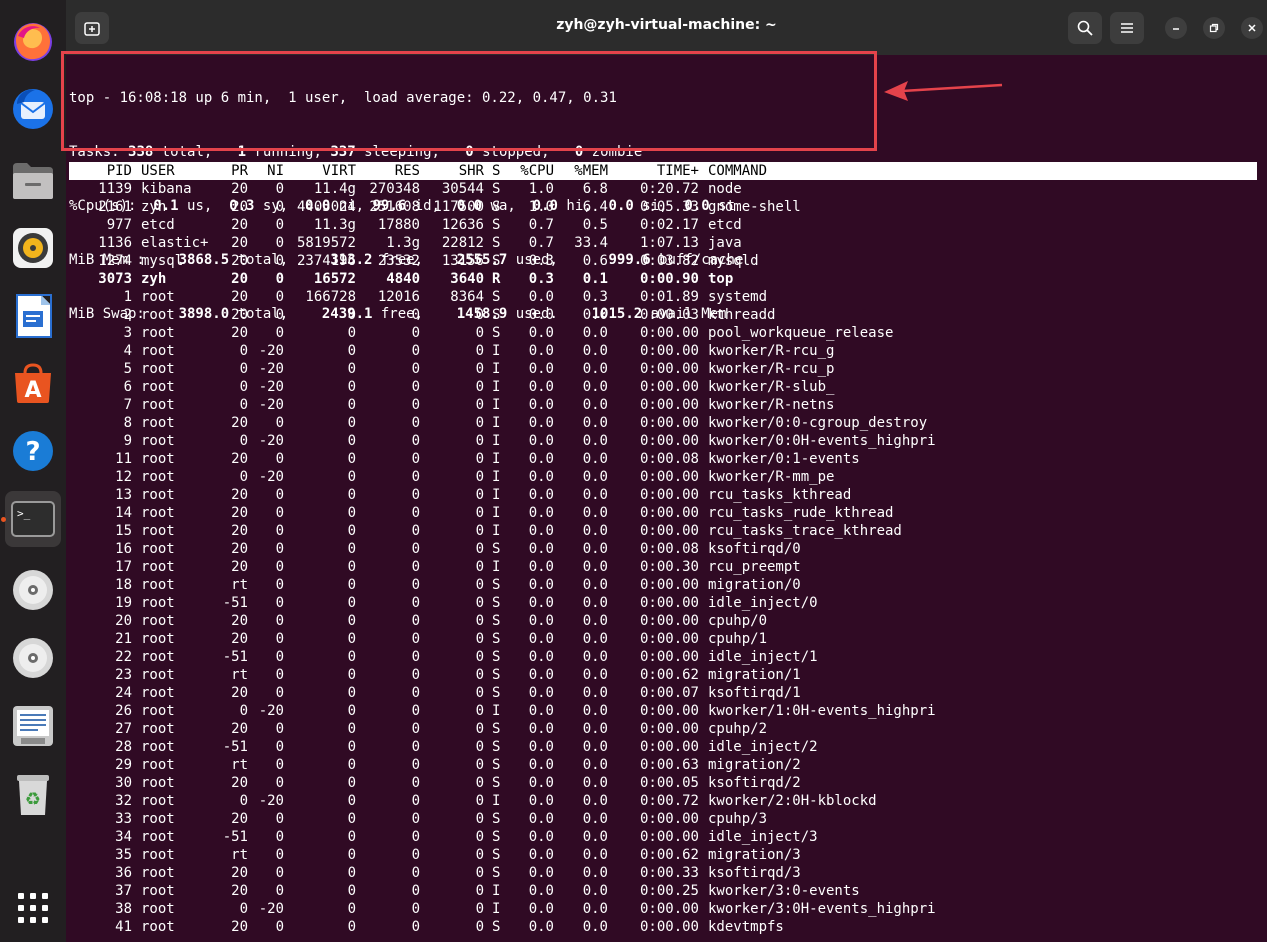  Describe the element at coordinates (123, 567) in the screenshot. I see `cell-pid: 17` at that location.